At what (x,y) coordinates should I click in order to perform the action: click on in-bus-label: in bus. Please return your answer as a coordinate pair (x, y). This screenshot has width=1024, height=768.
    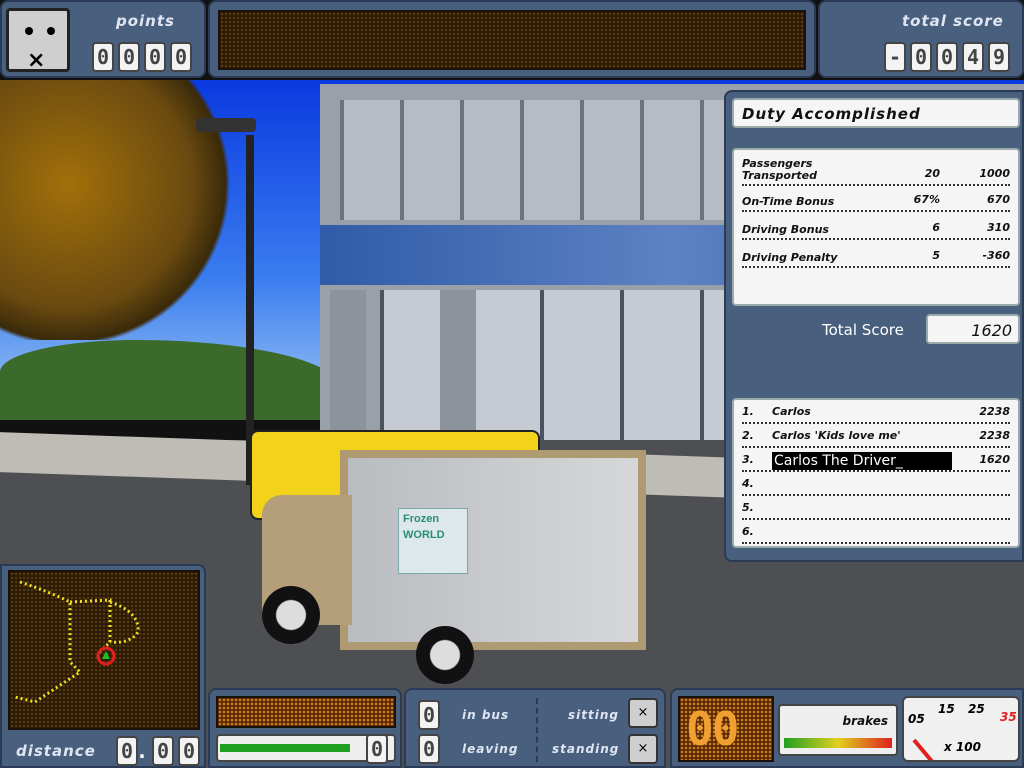
    Looking at the image, I should click on (486, 715).